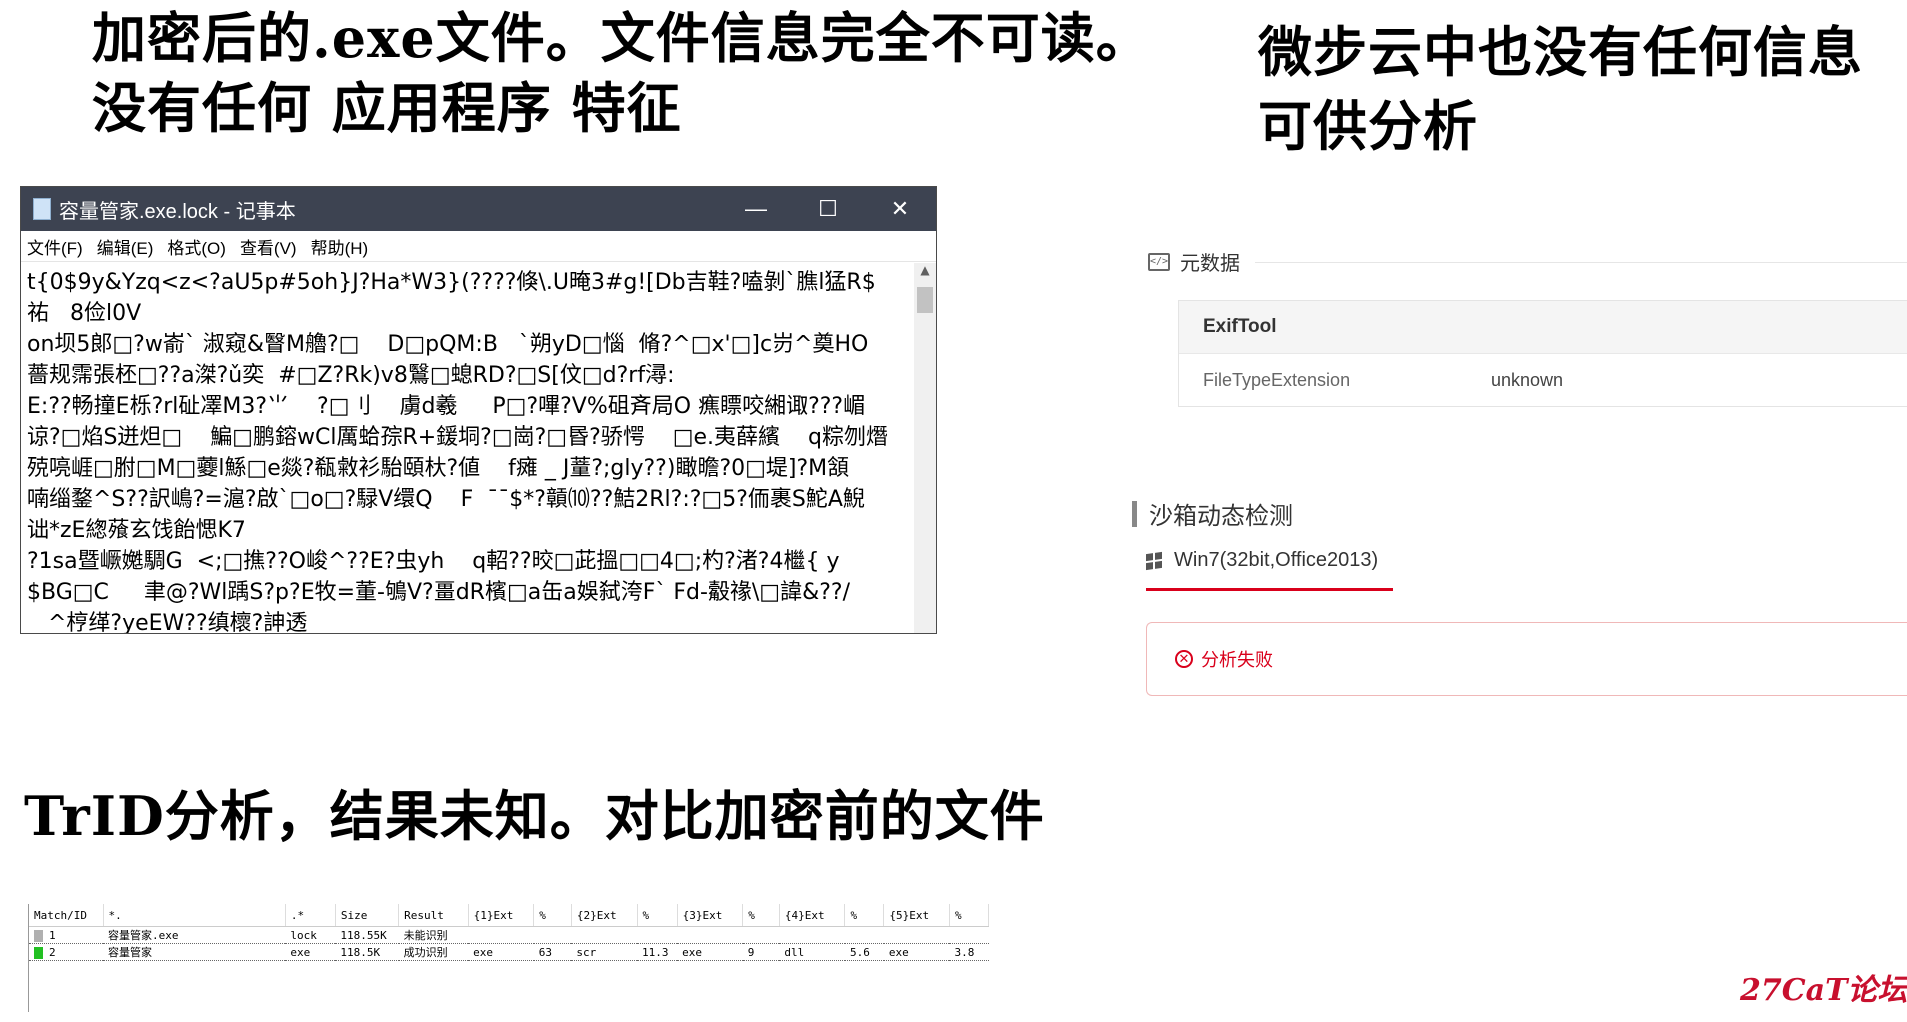 The width and height of the screenshot is (1907, 1022). I want to click on menu-format: 格式(O), so click(196, 246).